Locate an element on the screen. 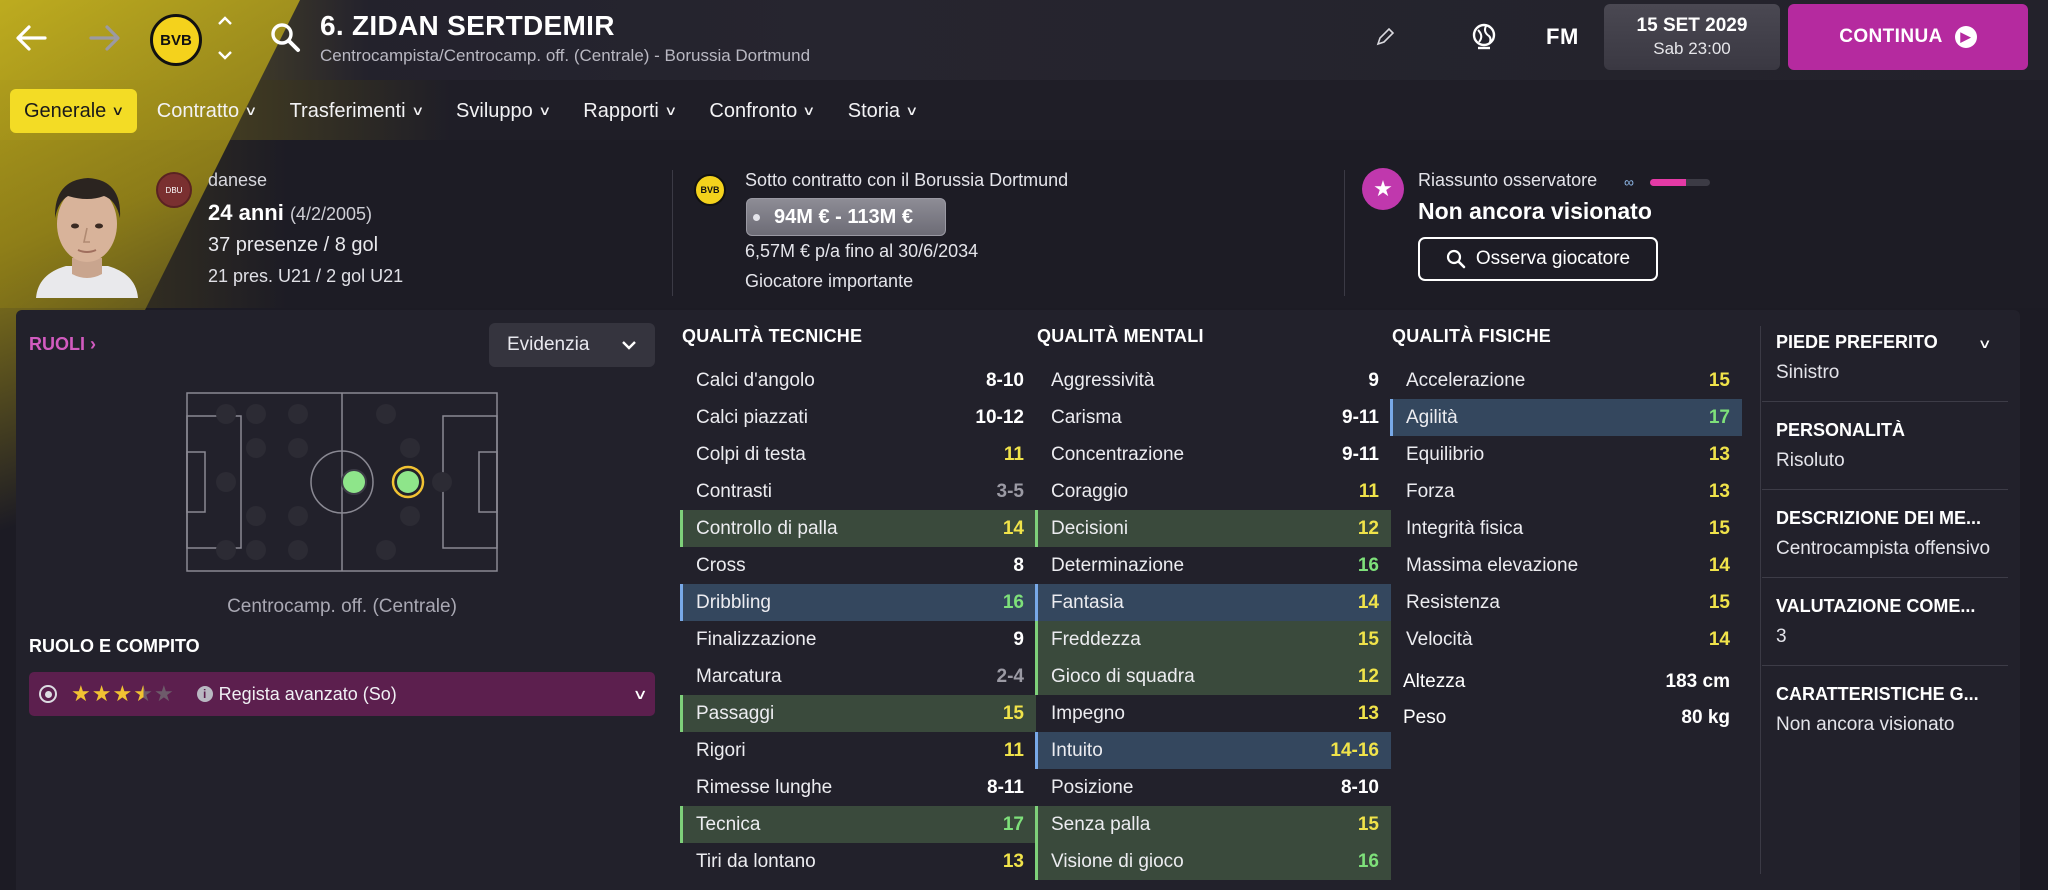 This screenshot has height=890, width=2048. tab-trasferimenti: Trasferimenti ∨ is located at coordinates (356, 111).